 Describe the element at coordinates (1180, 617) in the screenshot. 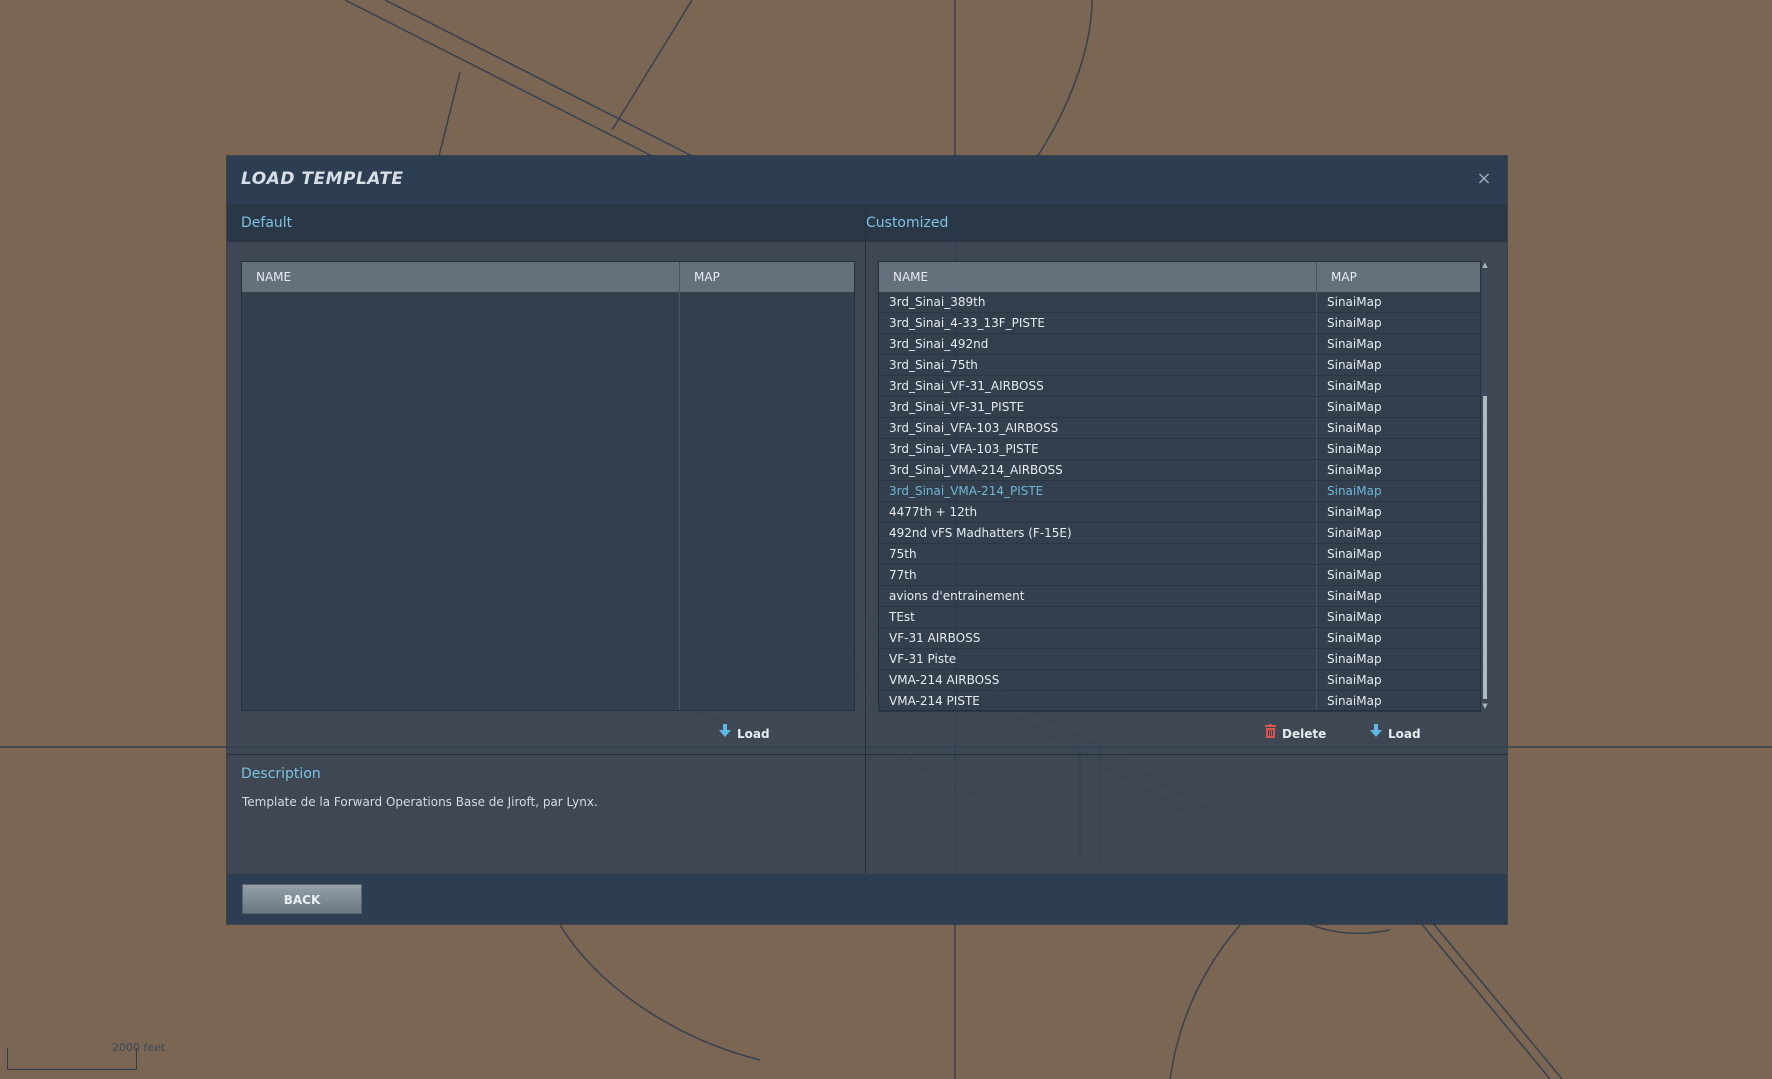

I see `table-row: TEst SinaiMap` at that location.